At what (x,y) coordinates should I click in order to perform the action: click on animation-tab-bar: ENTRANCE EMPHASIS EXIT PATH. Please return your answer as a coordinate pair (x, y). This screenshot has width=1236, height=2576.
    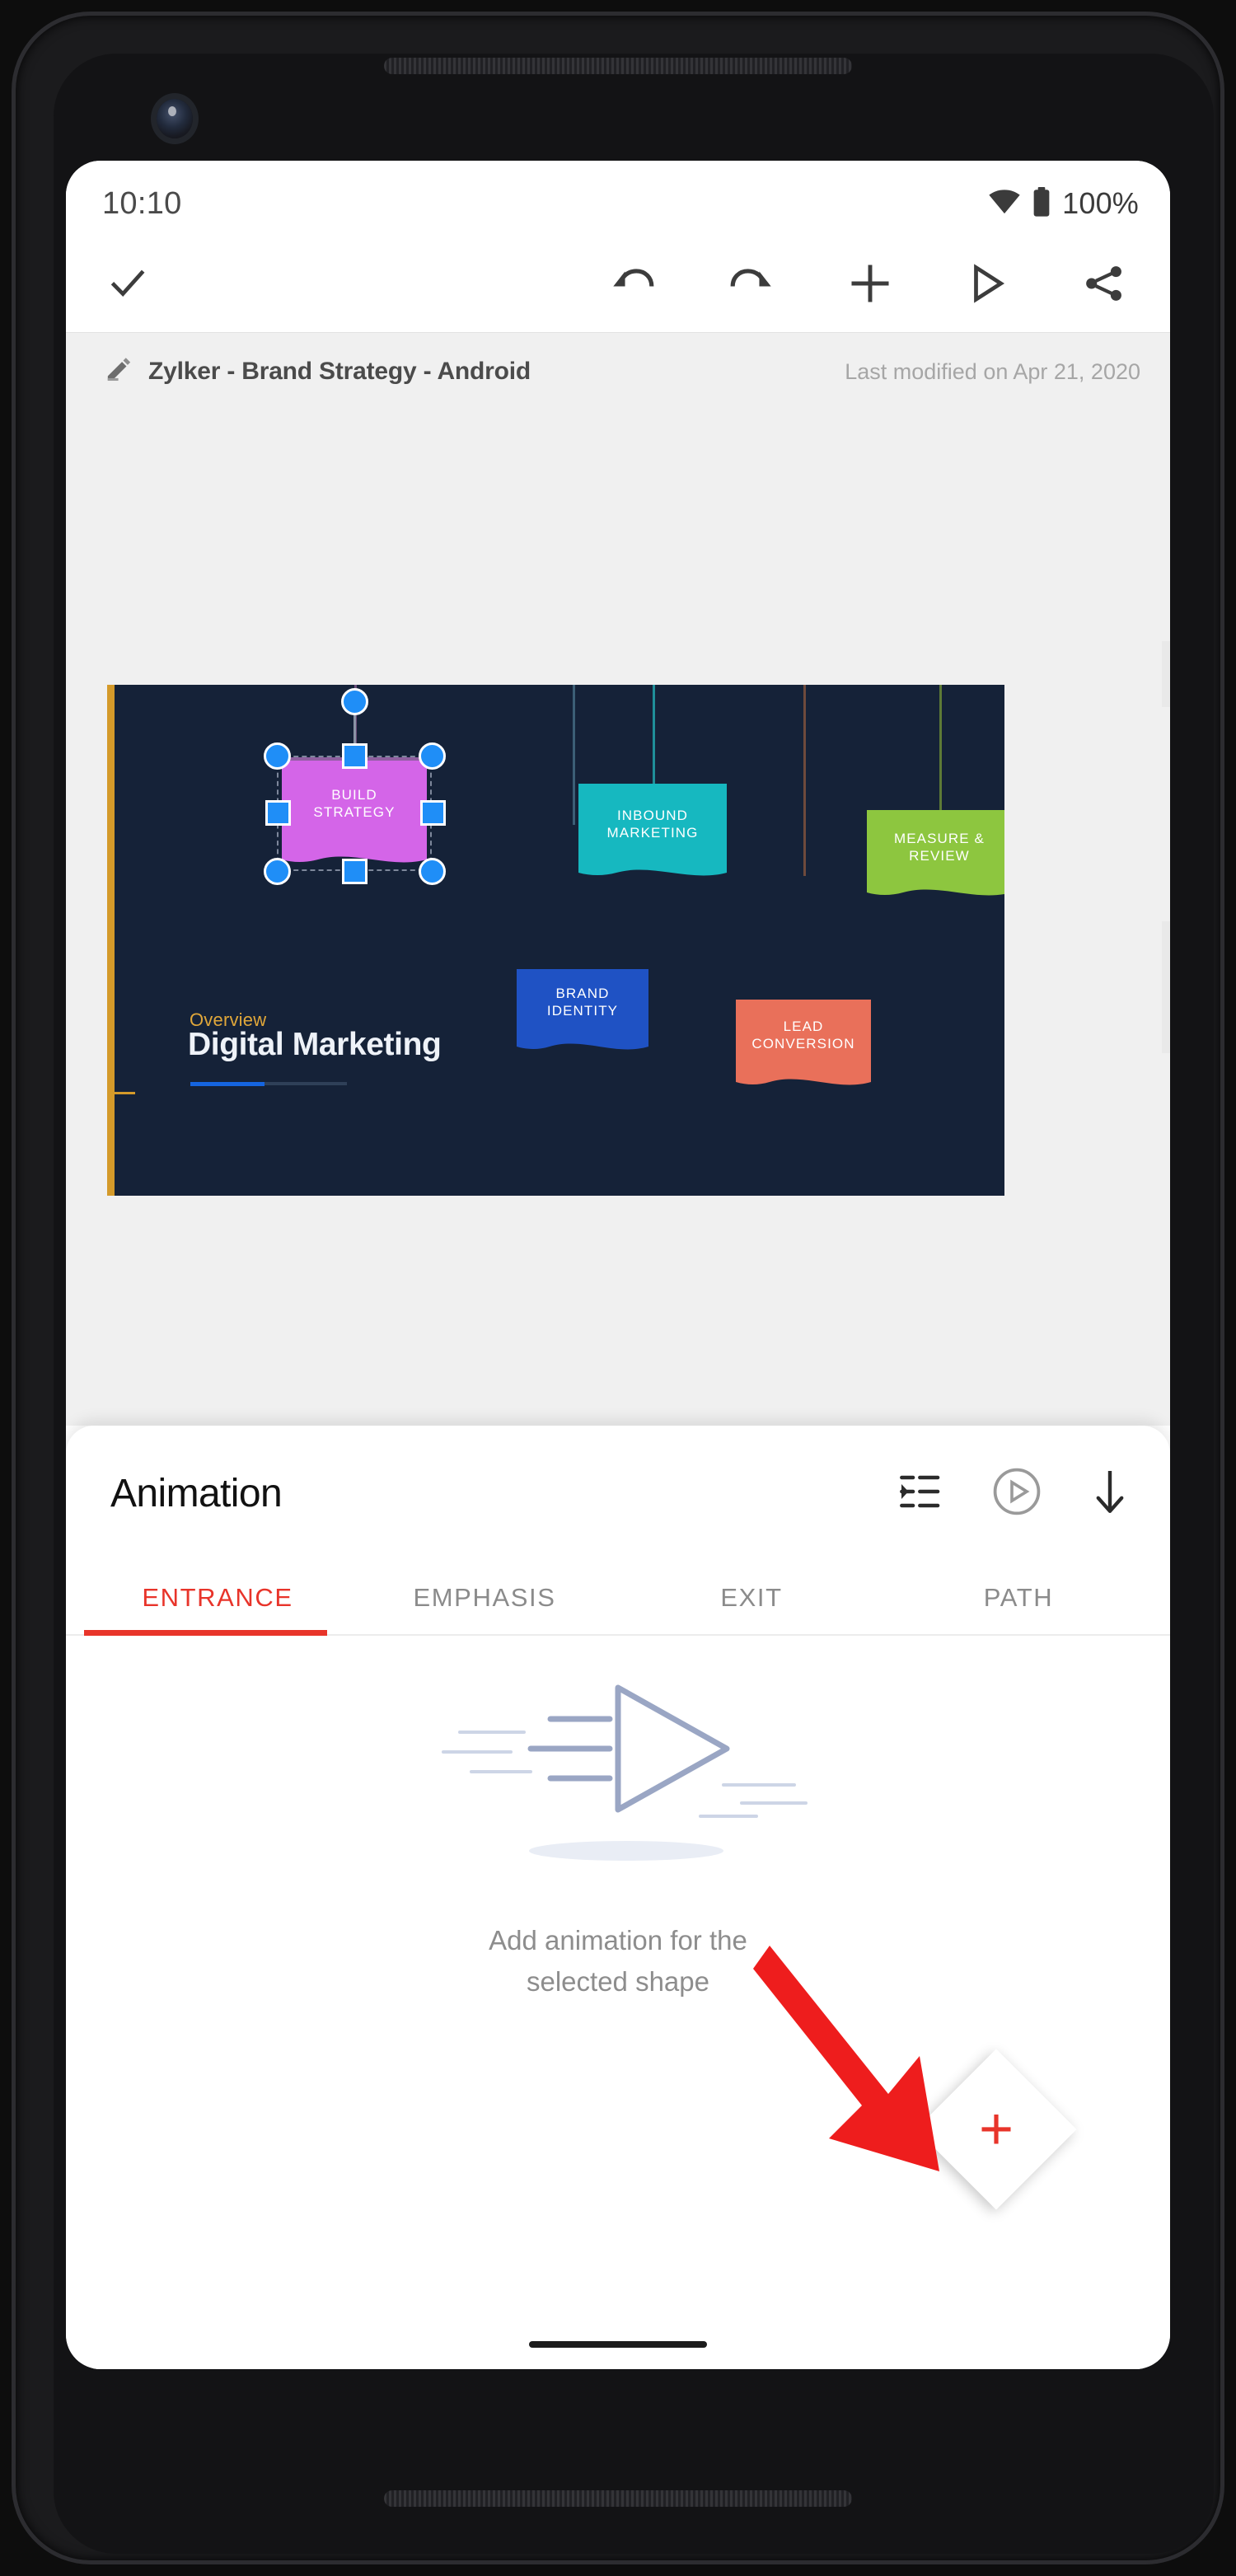
    Looking at the image, I should click on (618, 1603).